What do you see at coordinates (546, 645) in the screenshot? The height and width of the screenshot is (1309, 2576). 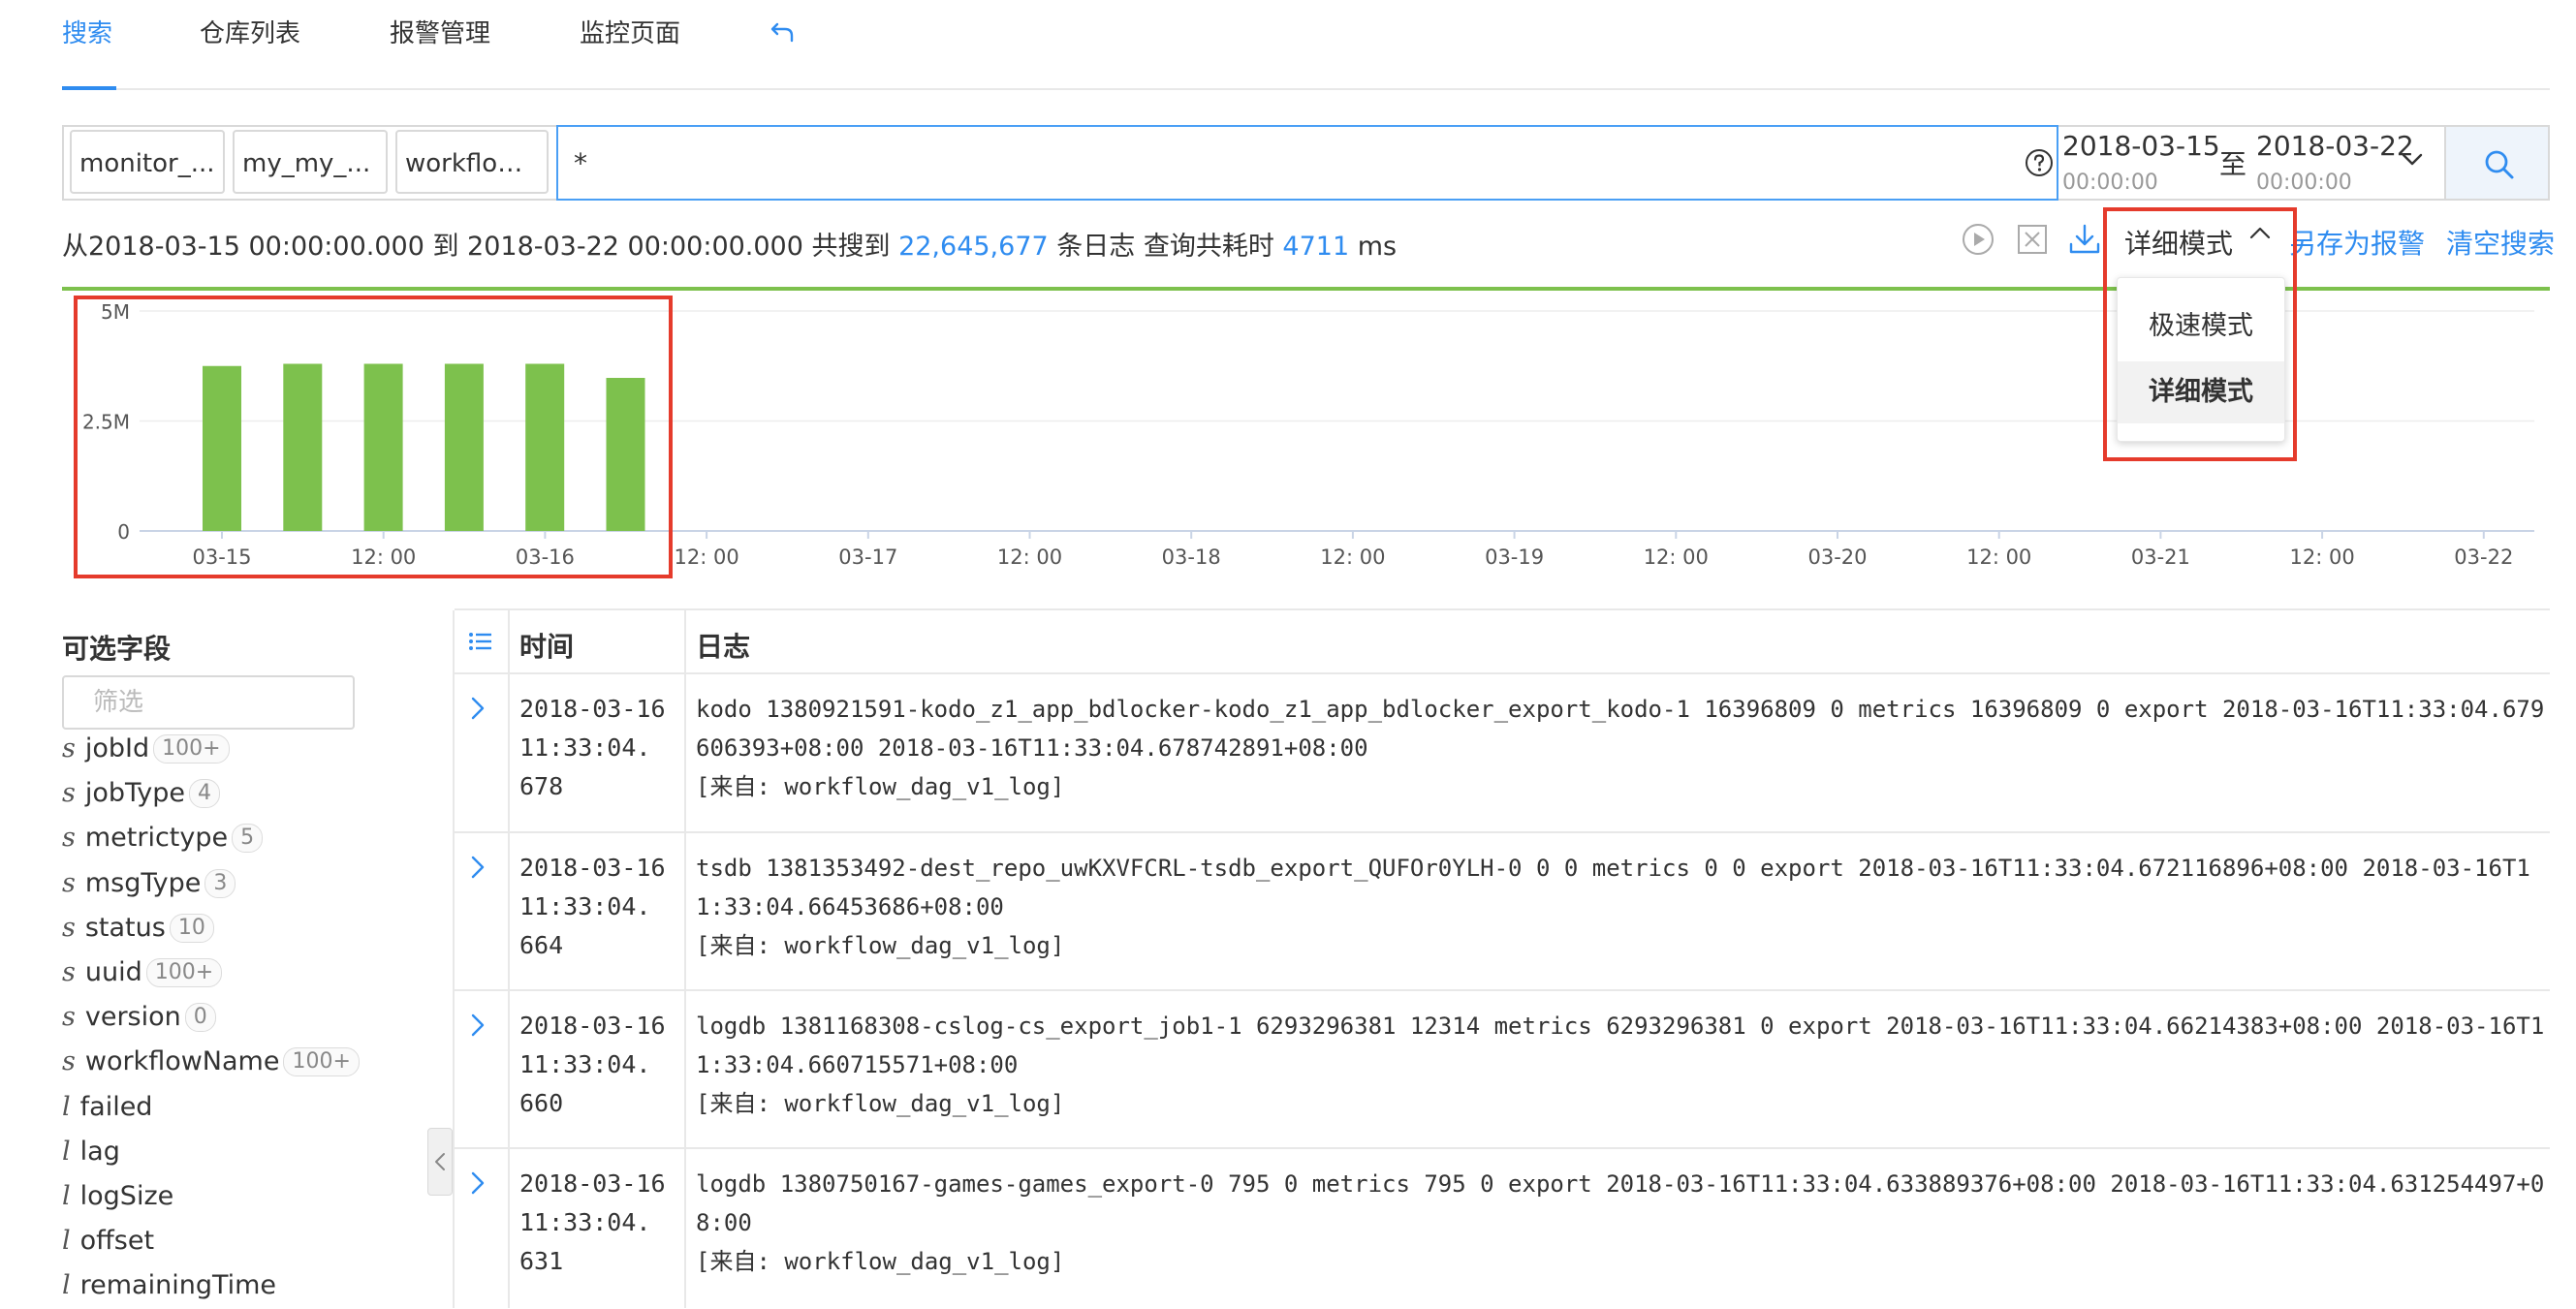 I see `column-header-time: 时间` at bounding box center [546, 645].